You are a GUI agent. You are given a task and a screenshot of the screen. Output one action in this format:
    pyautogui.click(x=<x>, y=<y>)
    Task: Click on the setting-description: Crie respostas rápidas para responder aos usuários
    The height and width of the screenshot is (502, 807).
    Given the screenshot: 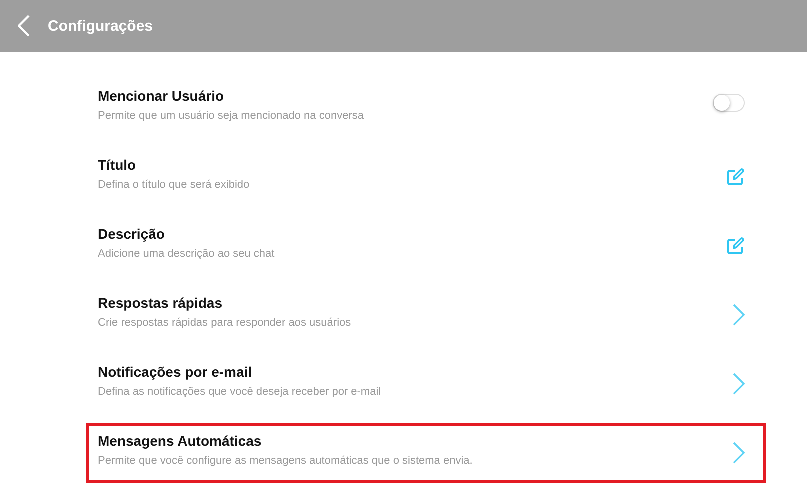 What is the action you would take?
    pyautogui.click(x=225, y=323)
    